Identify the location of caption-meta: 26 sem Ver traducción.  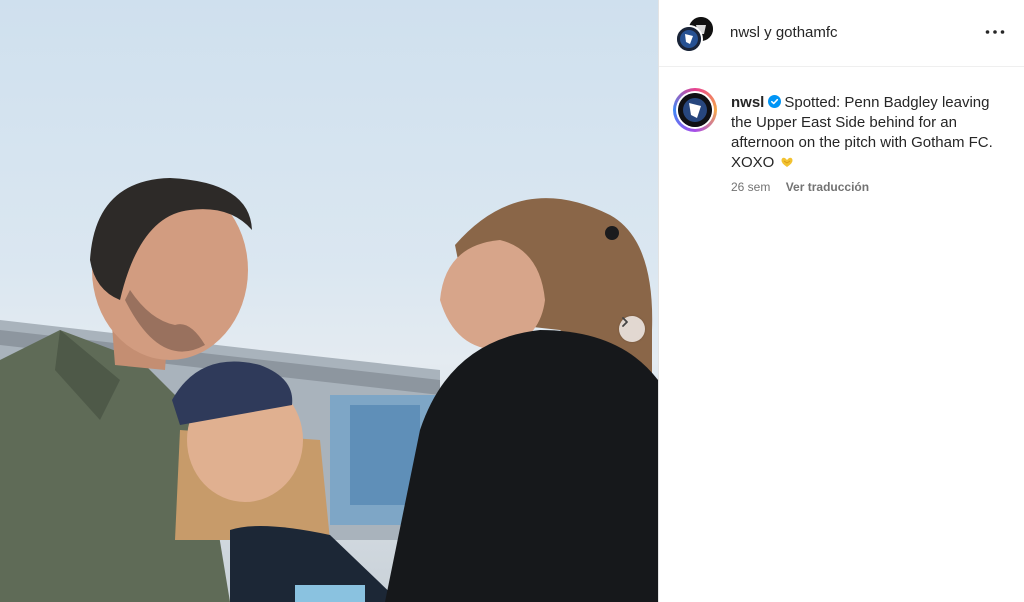
(800, 187).